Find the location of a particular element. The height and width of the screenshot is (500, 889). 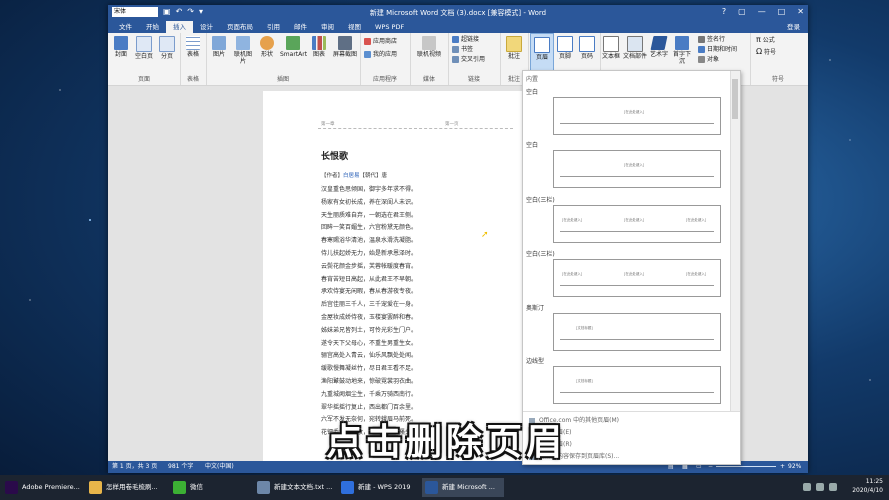

zoom-in-icon: + is located at coordinates (782, 467).